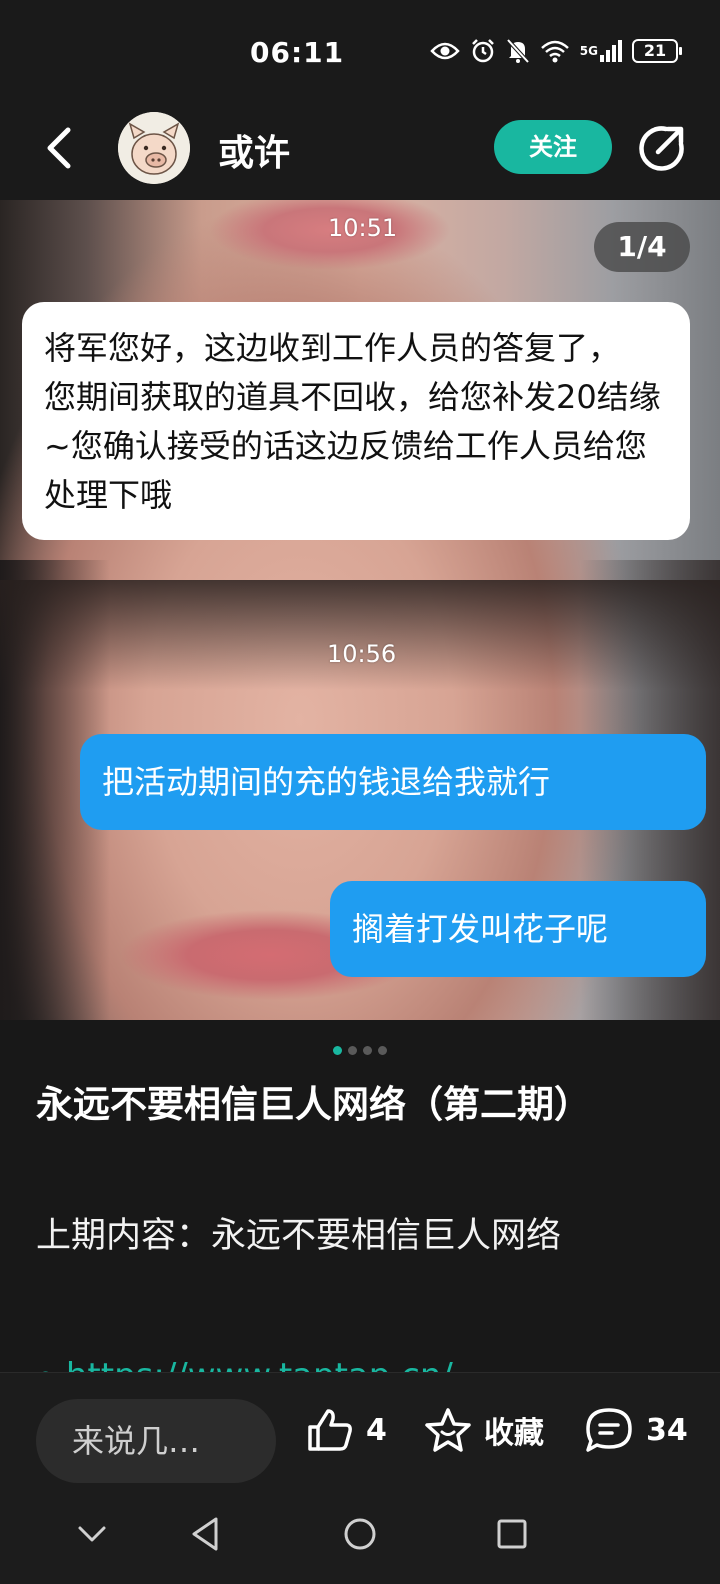 The width and height of the screenshot is (720, 1584). I want to click on chevron-left-icon, so click(59, 148).